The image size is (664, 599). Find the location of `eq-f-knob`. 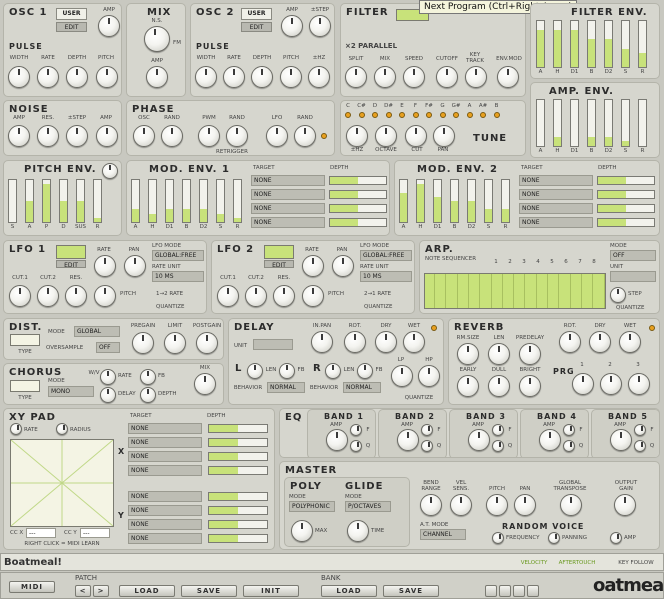

eq-f-knob is located at coordinates (427, 430).